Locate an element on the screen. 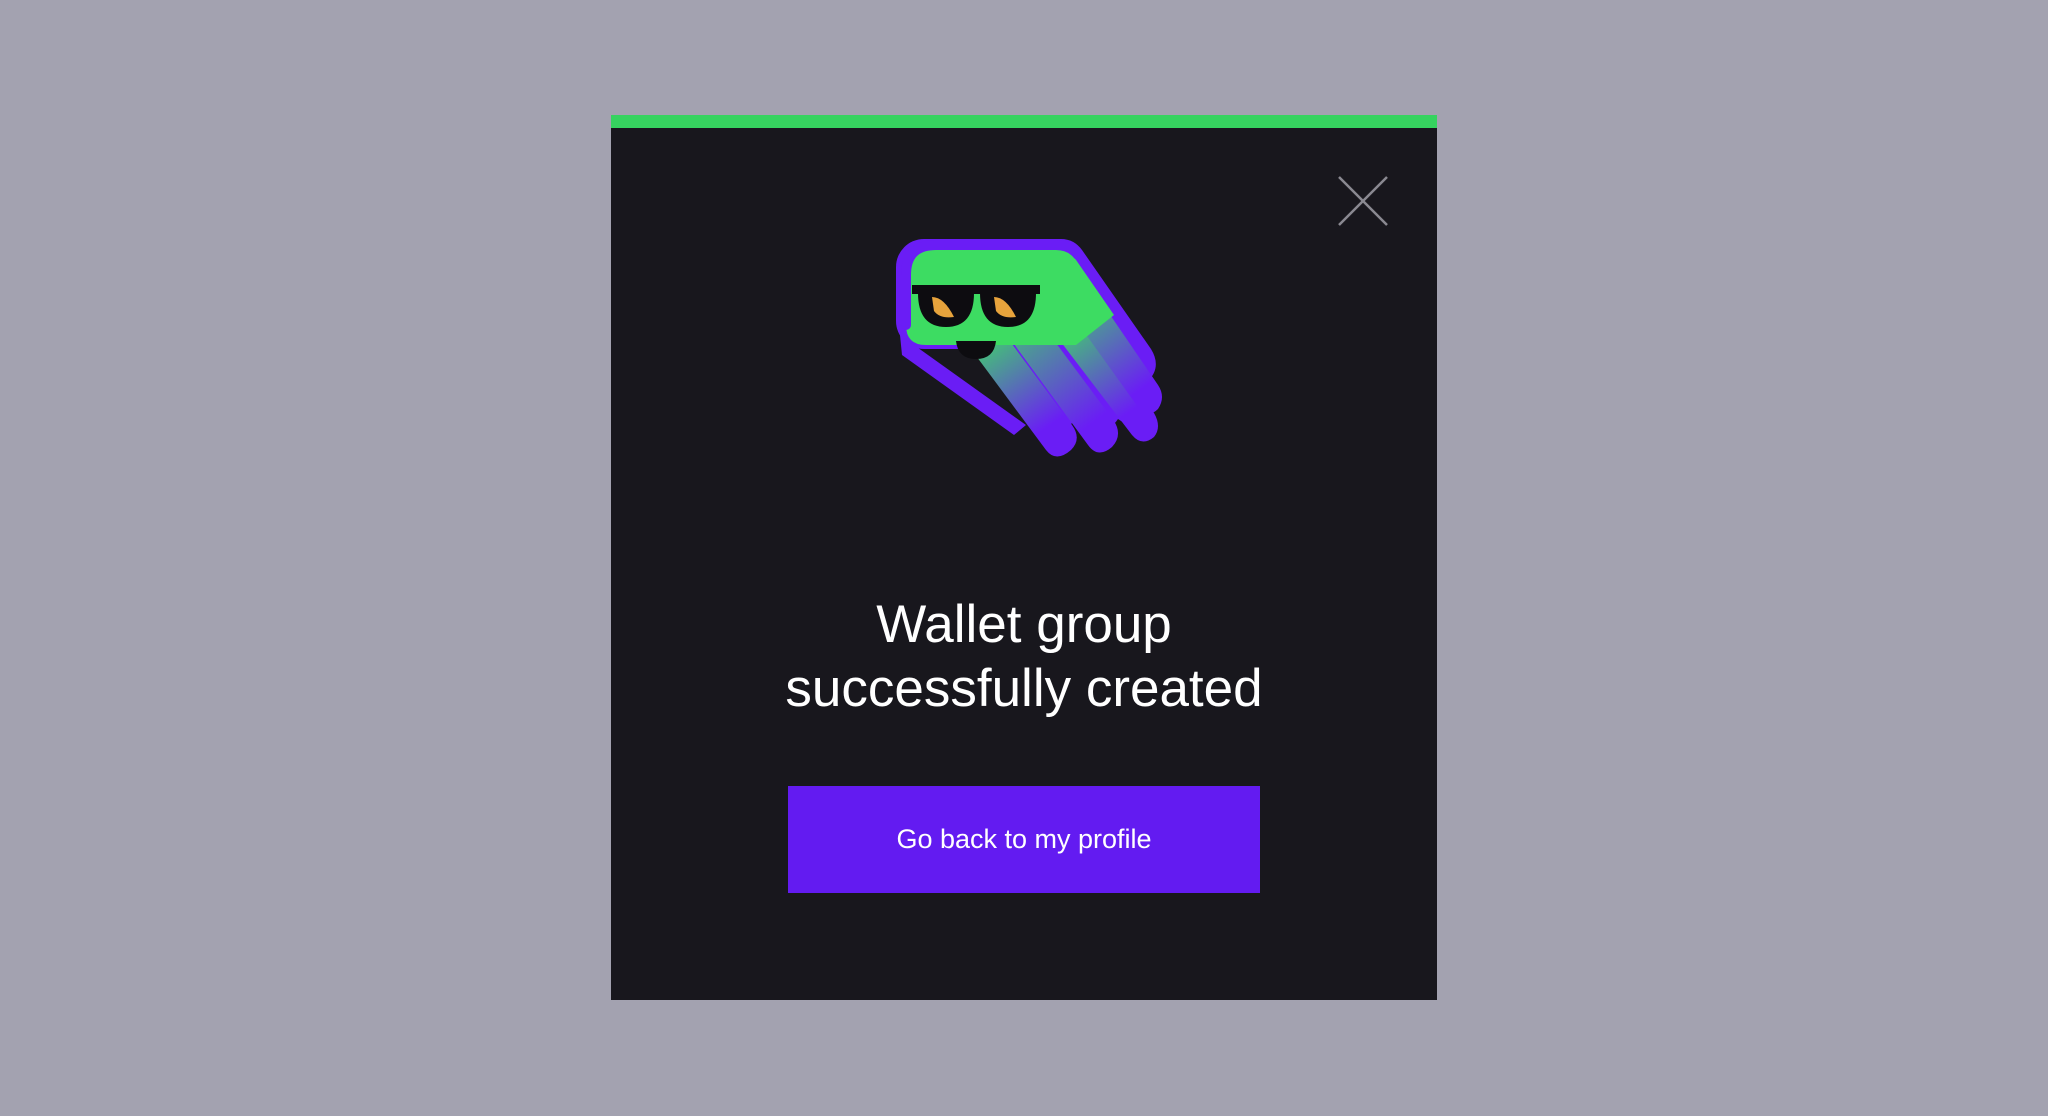 This screenshot has width=2048, height=1116. ghost-mascot-illustration is located at coordinates (1031, 365).